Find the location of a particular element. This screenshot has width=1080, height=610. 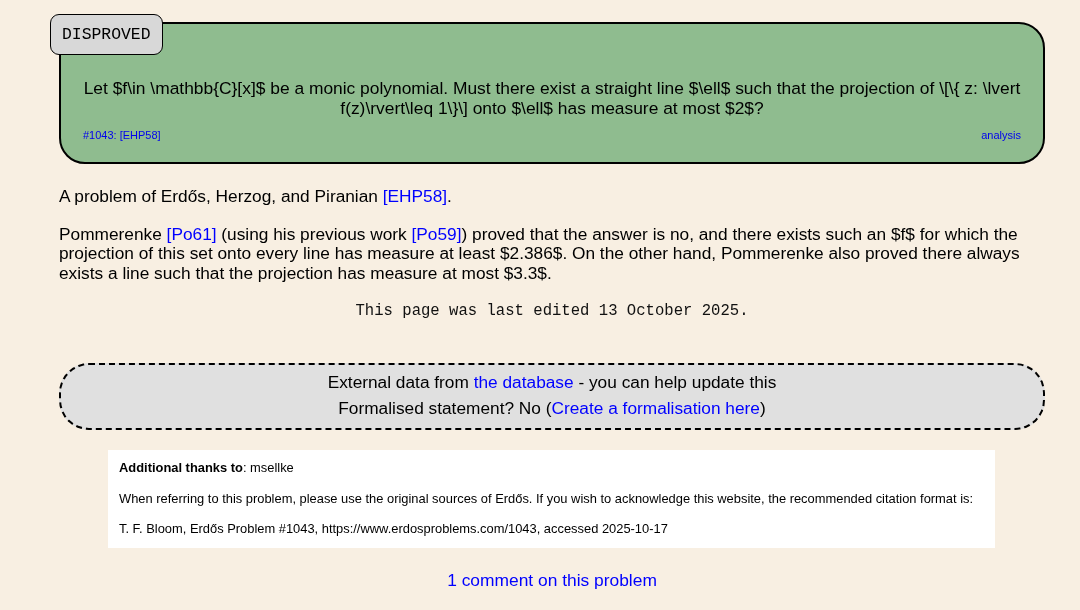

text-link: the database is located at coordinates (523, 382).